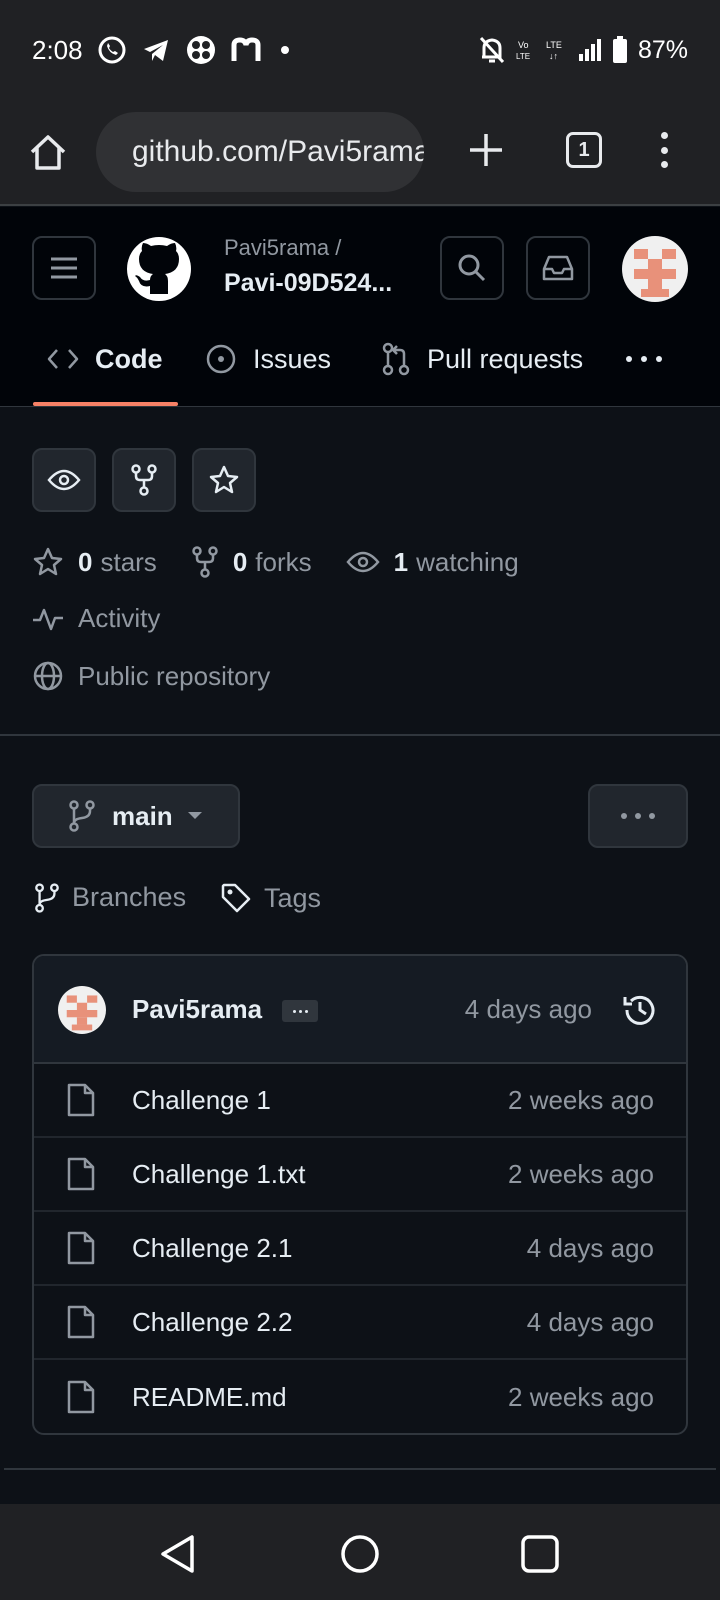  I want to click on inbox-button, so click(558, 268).